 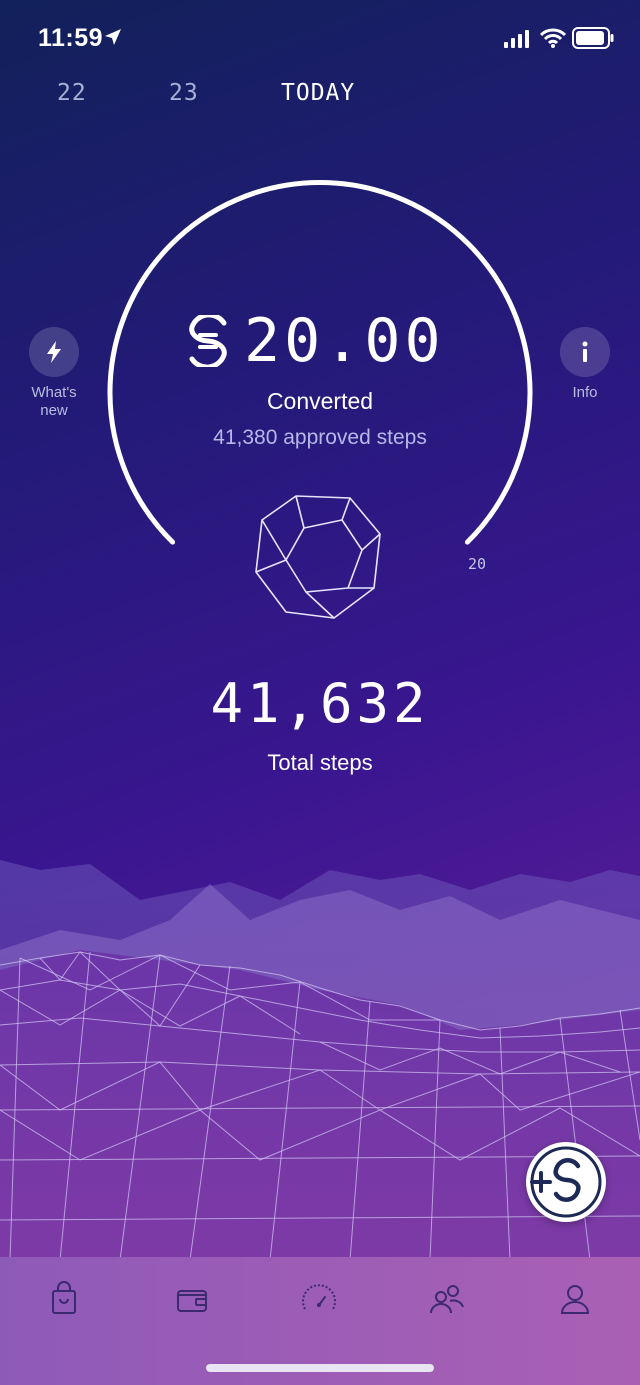 I want to click on info-icon, so click(x=585, y=351).